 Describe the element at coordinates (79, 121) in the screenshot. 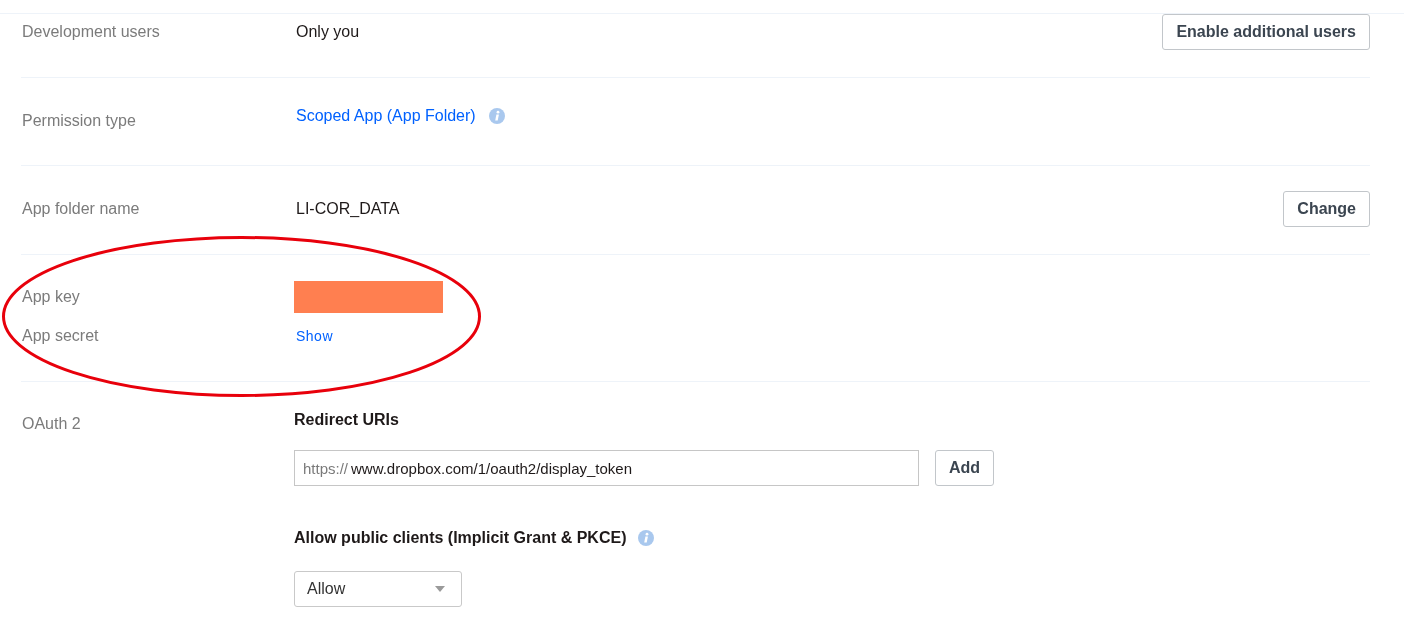

I see `field-label: Permission type` at that location.